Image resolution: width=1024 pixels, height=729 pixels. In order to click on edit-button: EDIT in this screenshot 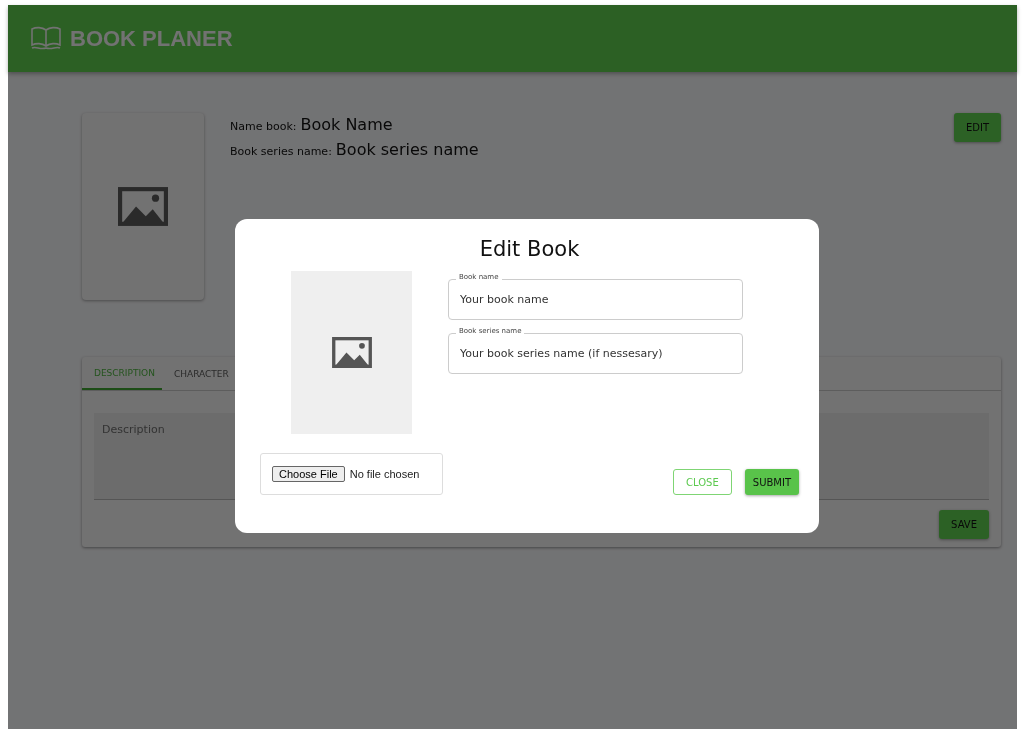, I will do `click(977, 127)`.